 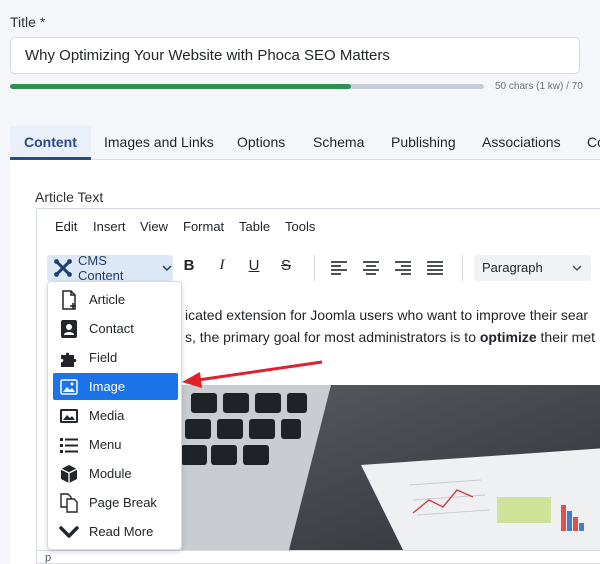 What do you see at coordinates (107, 386) in the screenshot?
I see `dropdown-item-label: Image` at bounding box center [107, 386].